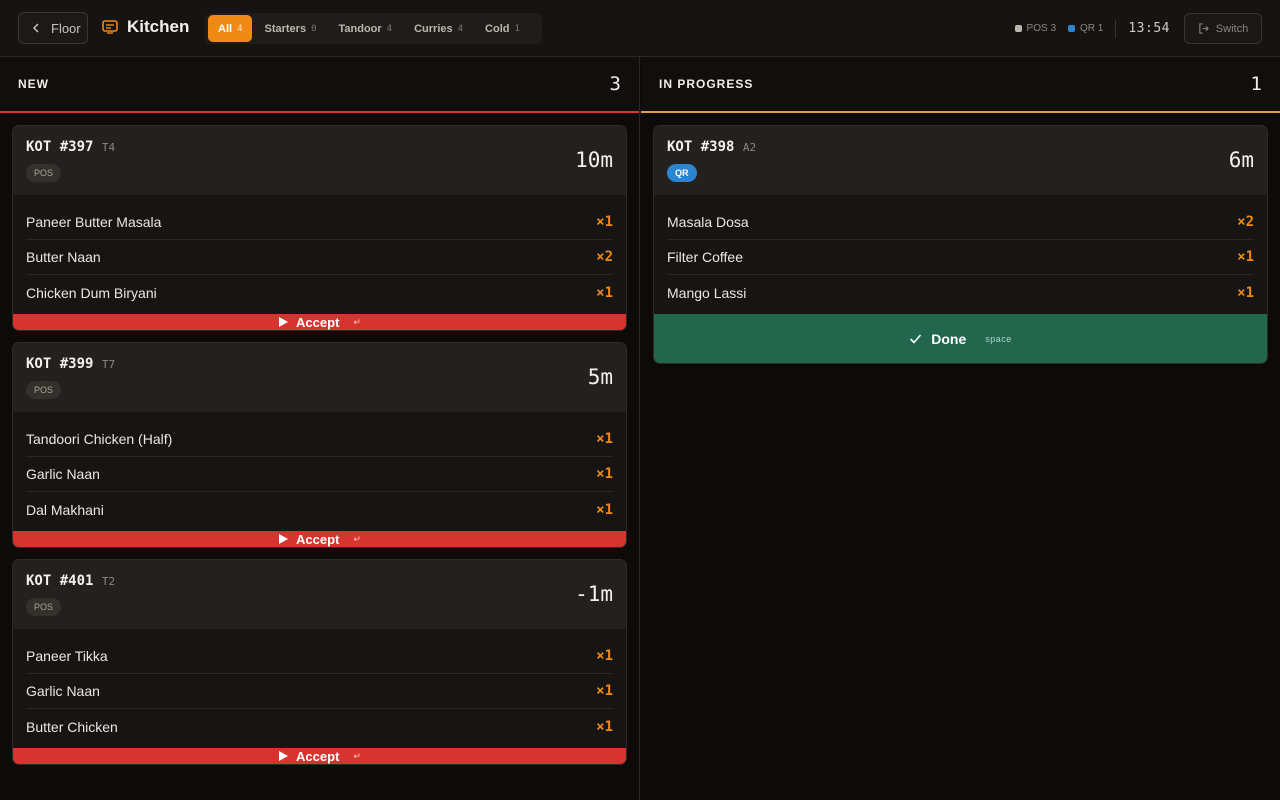 This screenshot has width=1280, height=800. Describe the element at coordinates (749, 147) in the screenshot. I see `ticket-table: A2` at that location.